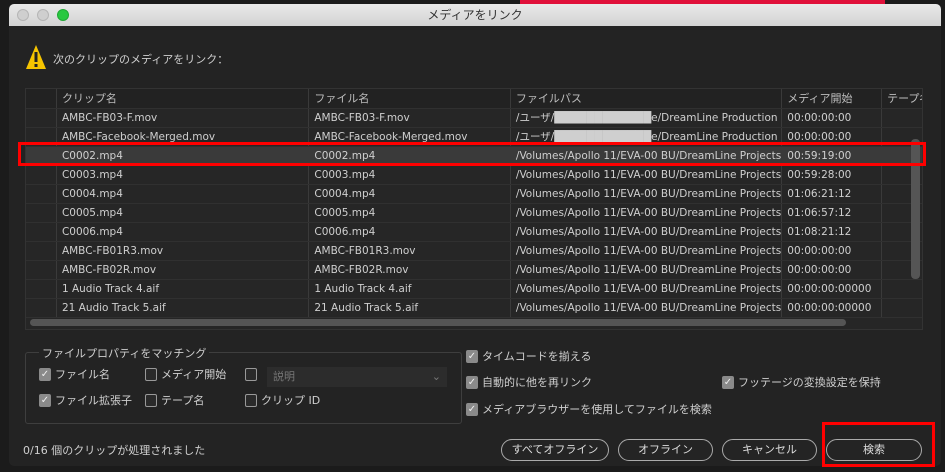 This screenshot has width=945, height=472. What do you see at coordinates (23, 15) in the screenshot?
I see `close-button` at bounding box center [23, 15].